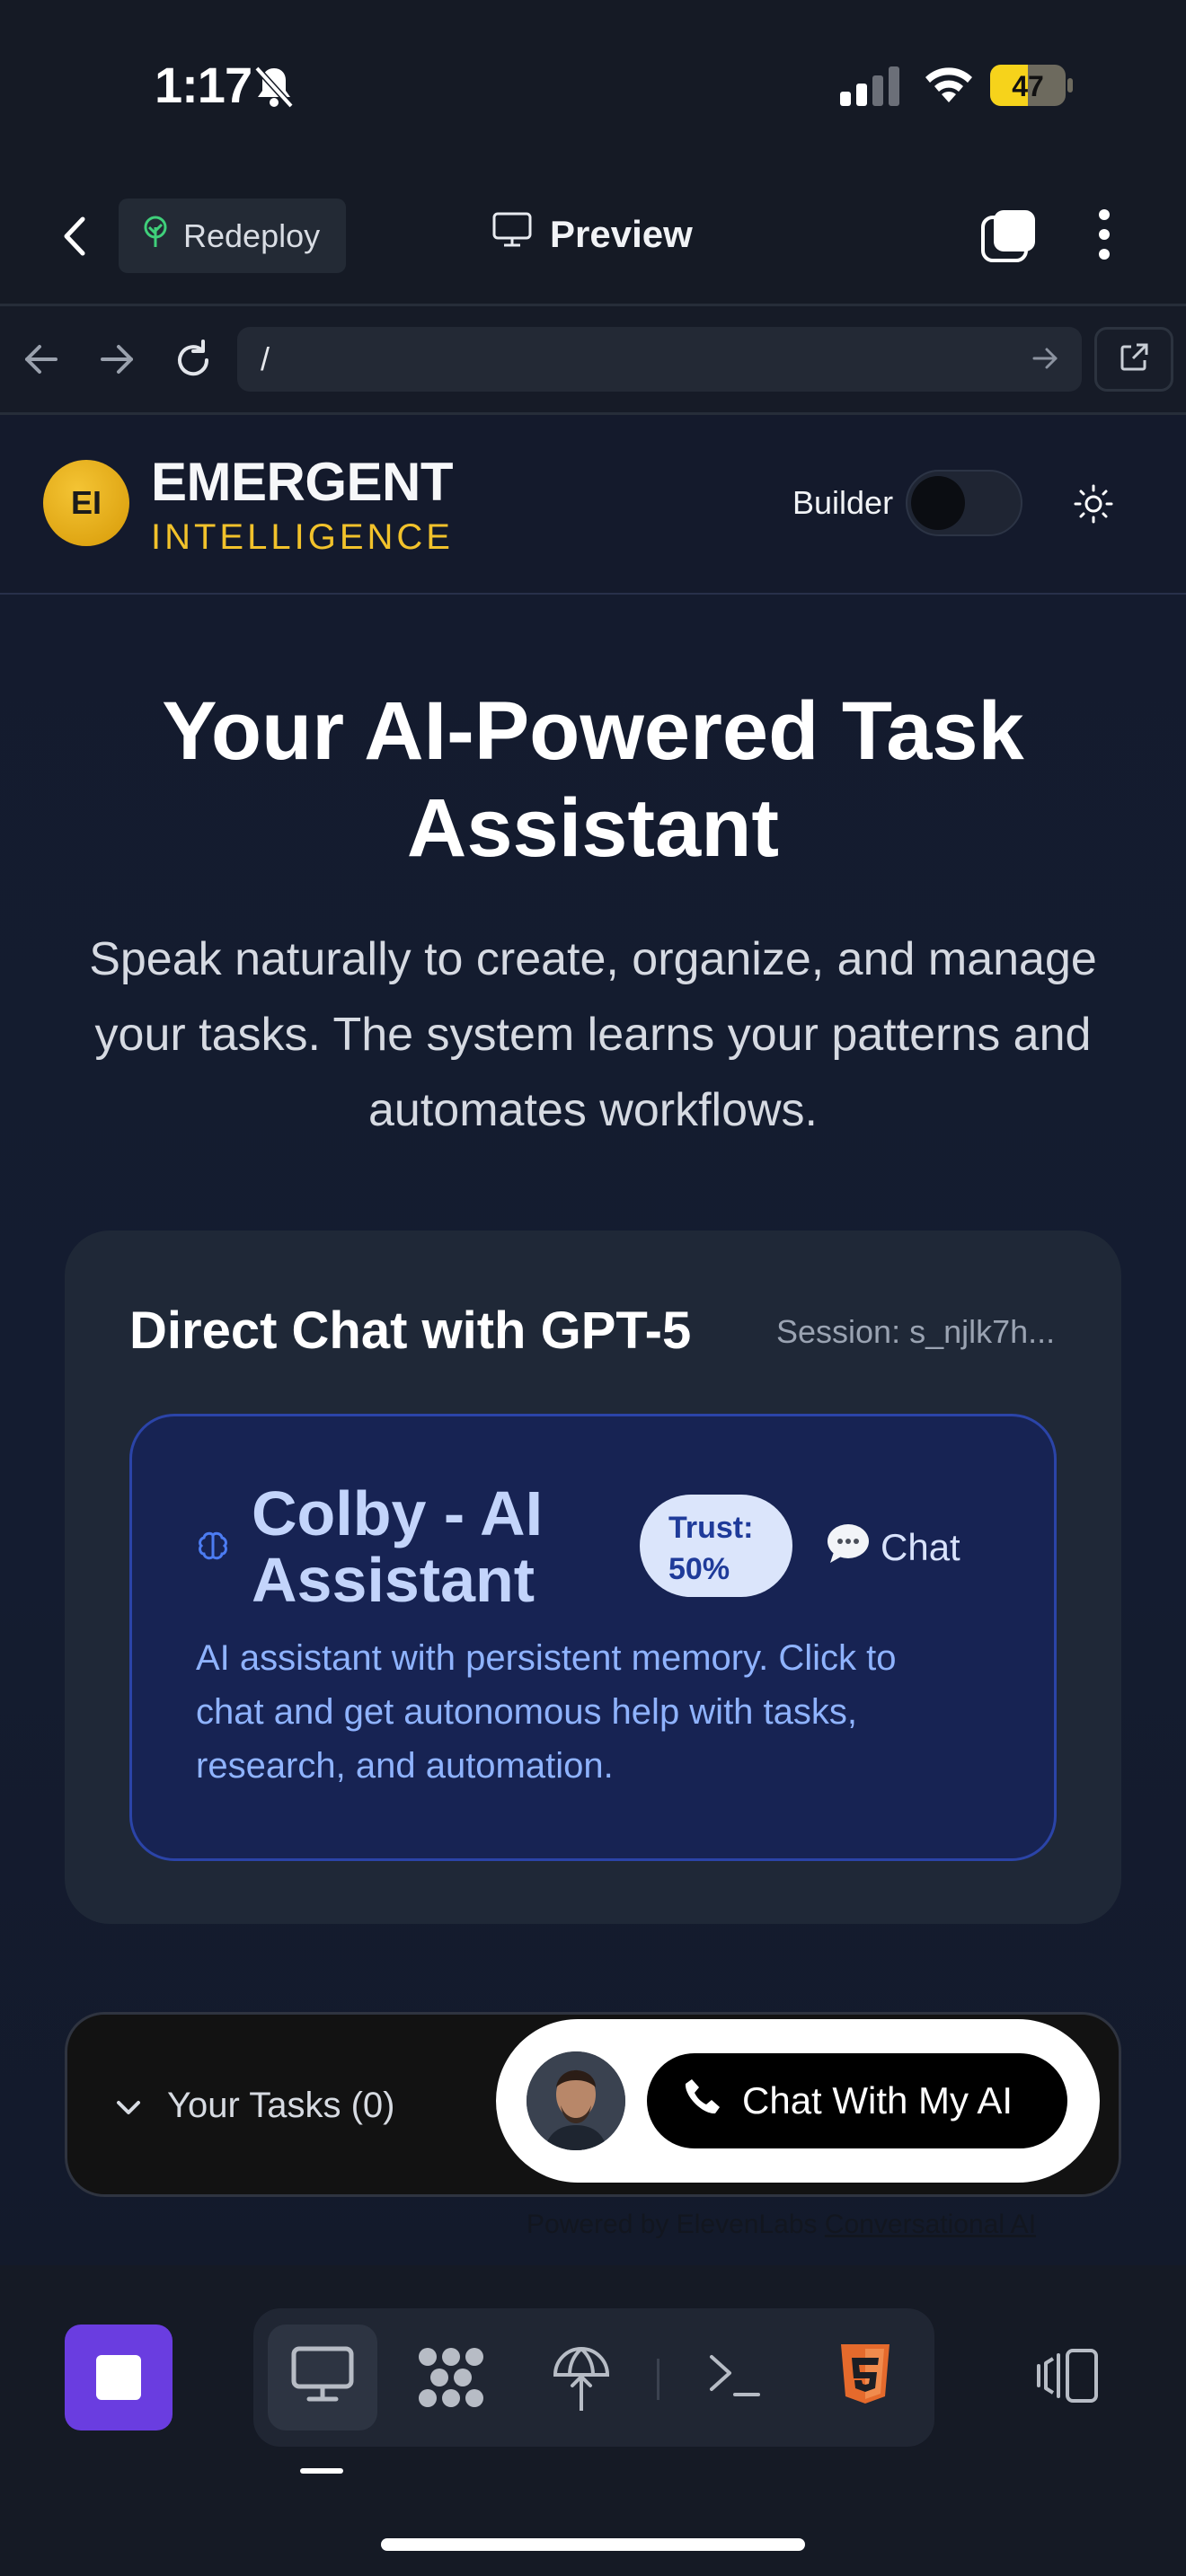  I want to click on split-view-icon, so click(1067, 2378).